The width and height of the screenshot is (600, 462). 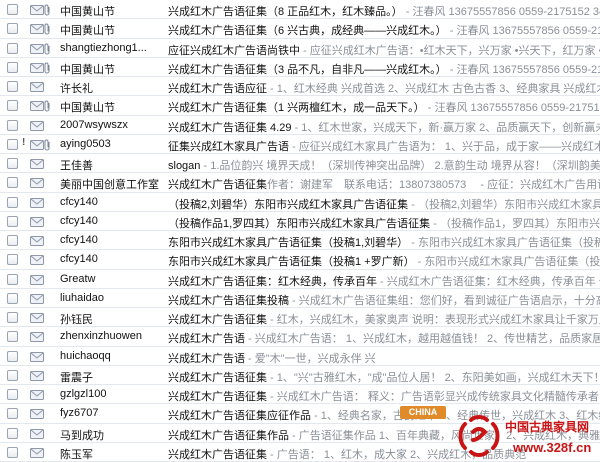 I want to click on sender-name: aying0503, so click(x=112, y=144).